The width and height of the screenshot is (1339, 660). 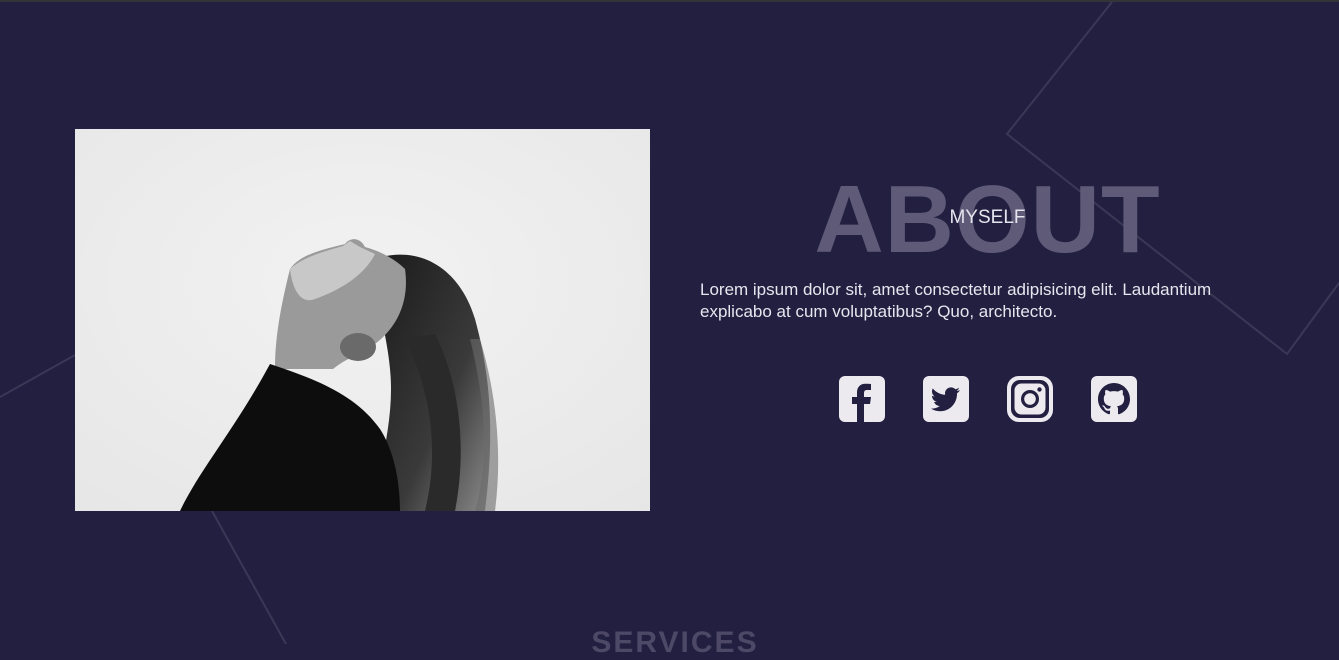 I want to click on about-heading: ABOUT MYSELF, so click(x=987, y=220).